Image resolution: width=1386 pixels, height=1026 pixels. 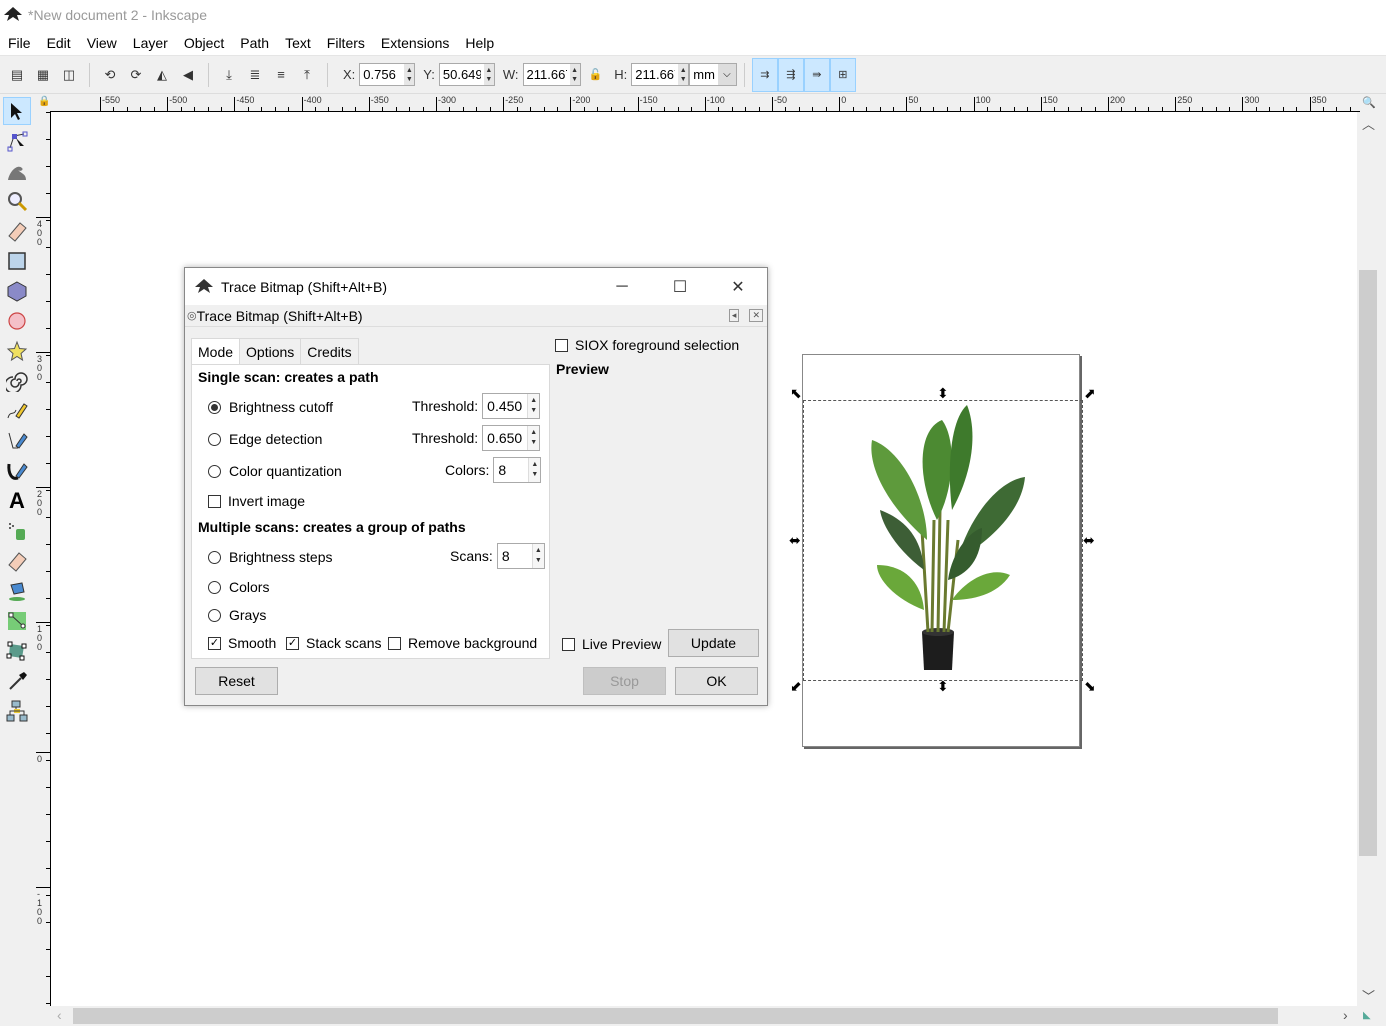 I want to click on raise-icon: ≡, so click(x=281, y=75).